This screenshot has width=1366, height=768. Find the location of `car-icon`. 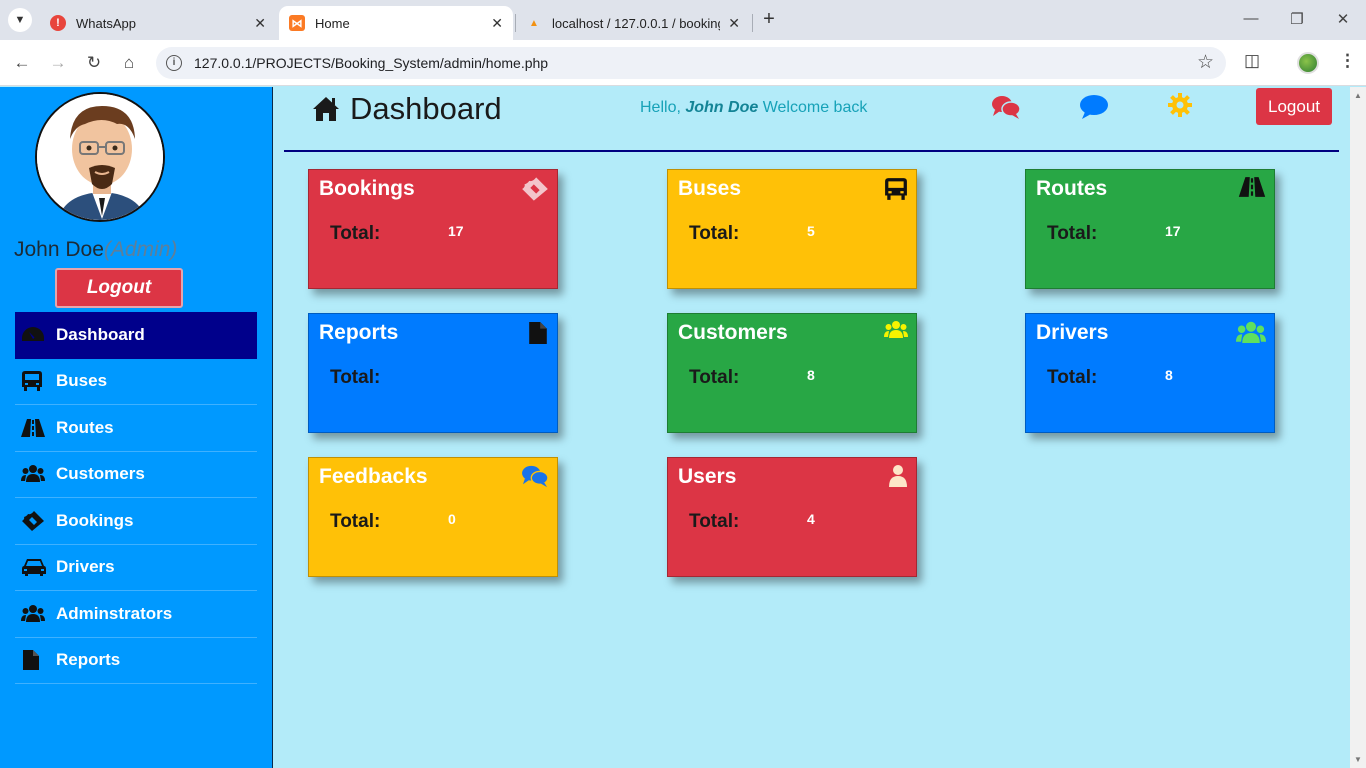

car-icon is located at coordinates (38, 567).